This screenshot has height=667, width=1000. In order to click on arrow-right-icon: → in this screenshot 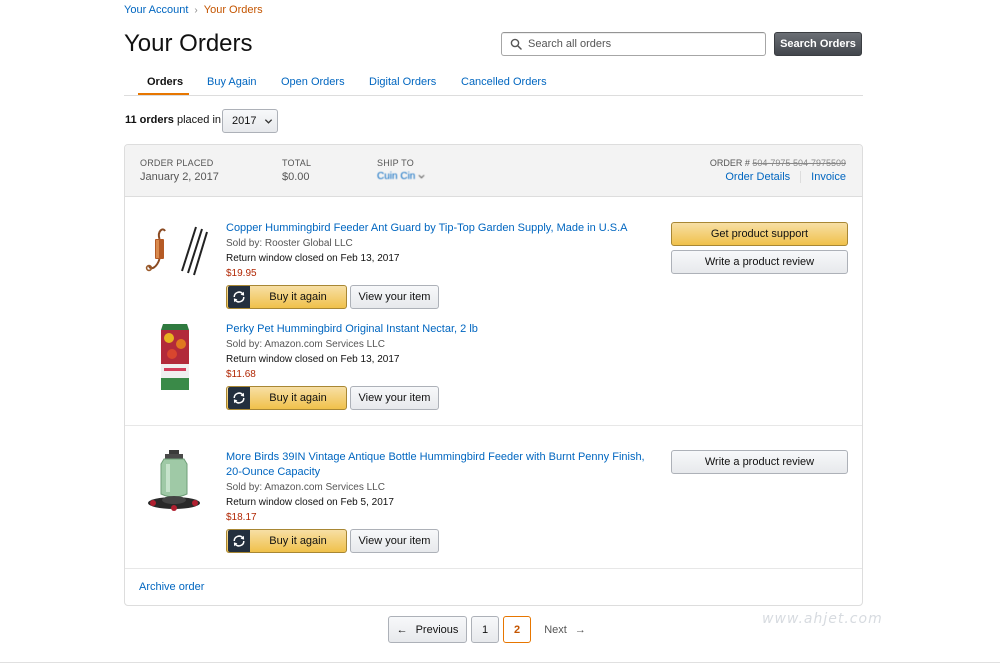, I will do `click(580, 629)`.